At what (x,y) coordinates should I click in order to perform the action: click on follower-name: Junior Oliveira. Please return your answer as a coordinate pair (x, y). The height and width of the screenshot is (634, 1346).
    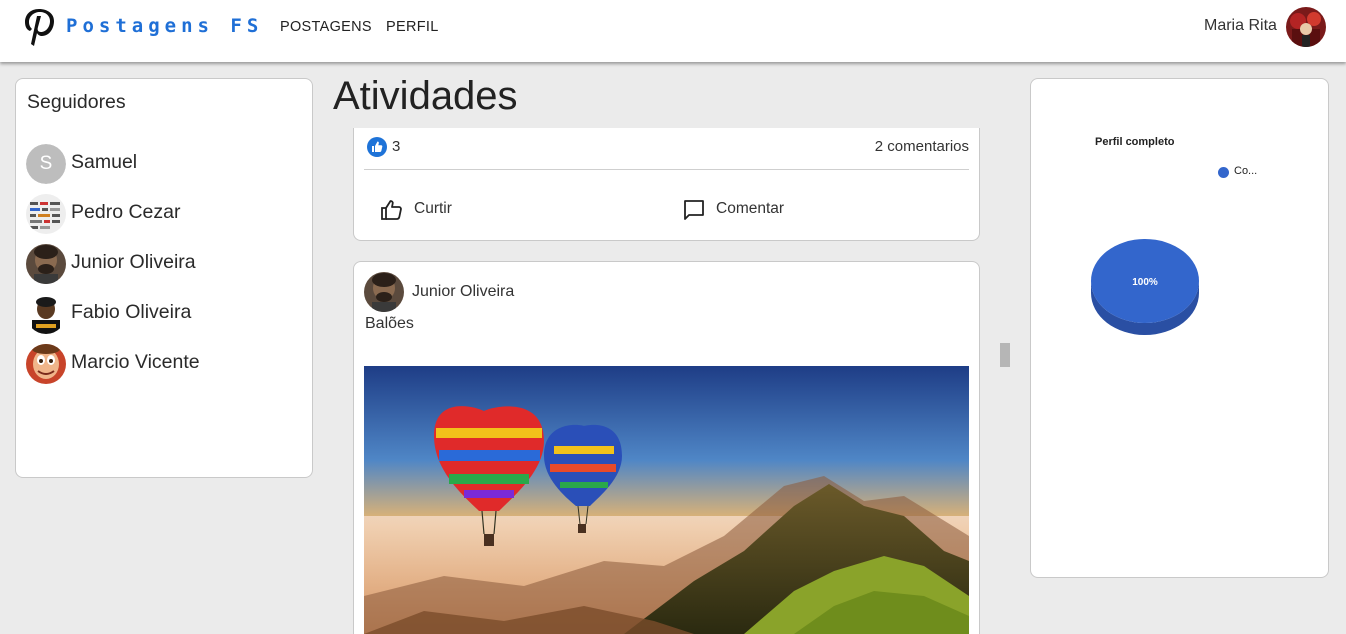
    Looking at the image, I should click on (133, 262).